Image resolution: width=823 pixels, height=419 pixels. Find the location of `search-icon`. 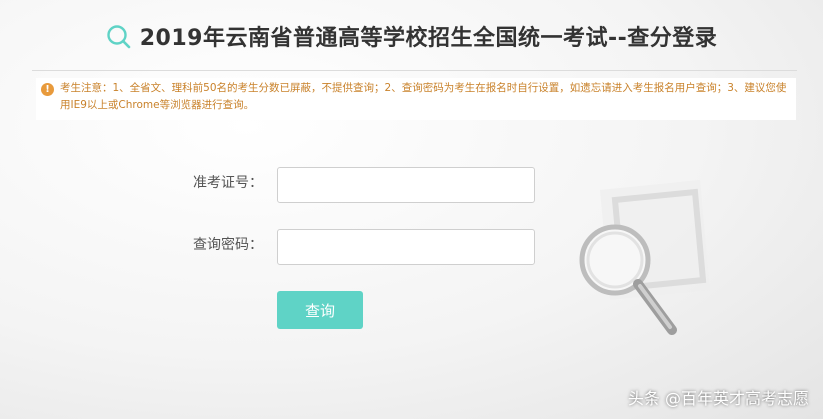

search-icon is located at coordinates (119, 37).